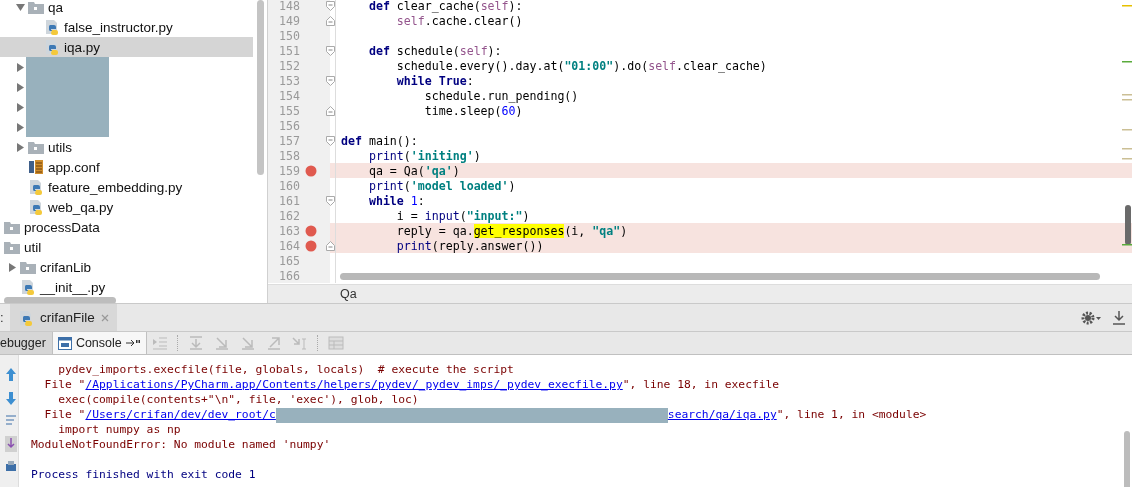 The height and width of the screenshot is (487, 1132). I want to click on console-text: ModuleNotFoundError: No module named 'numpy', so click(181, 444).